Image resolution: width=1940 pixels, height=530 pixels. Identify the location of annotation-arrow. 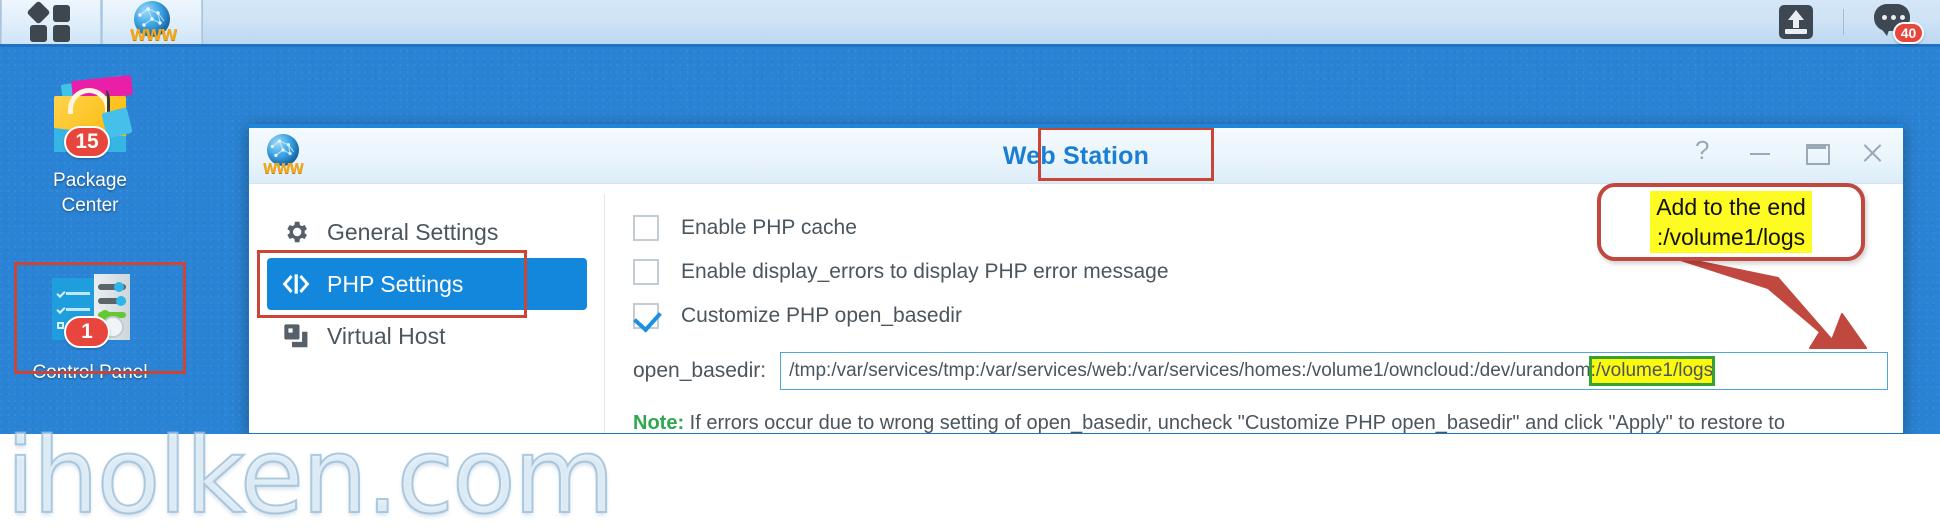
(1764, 301).